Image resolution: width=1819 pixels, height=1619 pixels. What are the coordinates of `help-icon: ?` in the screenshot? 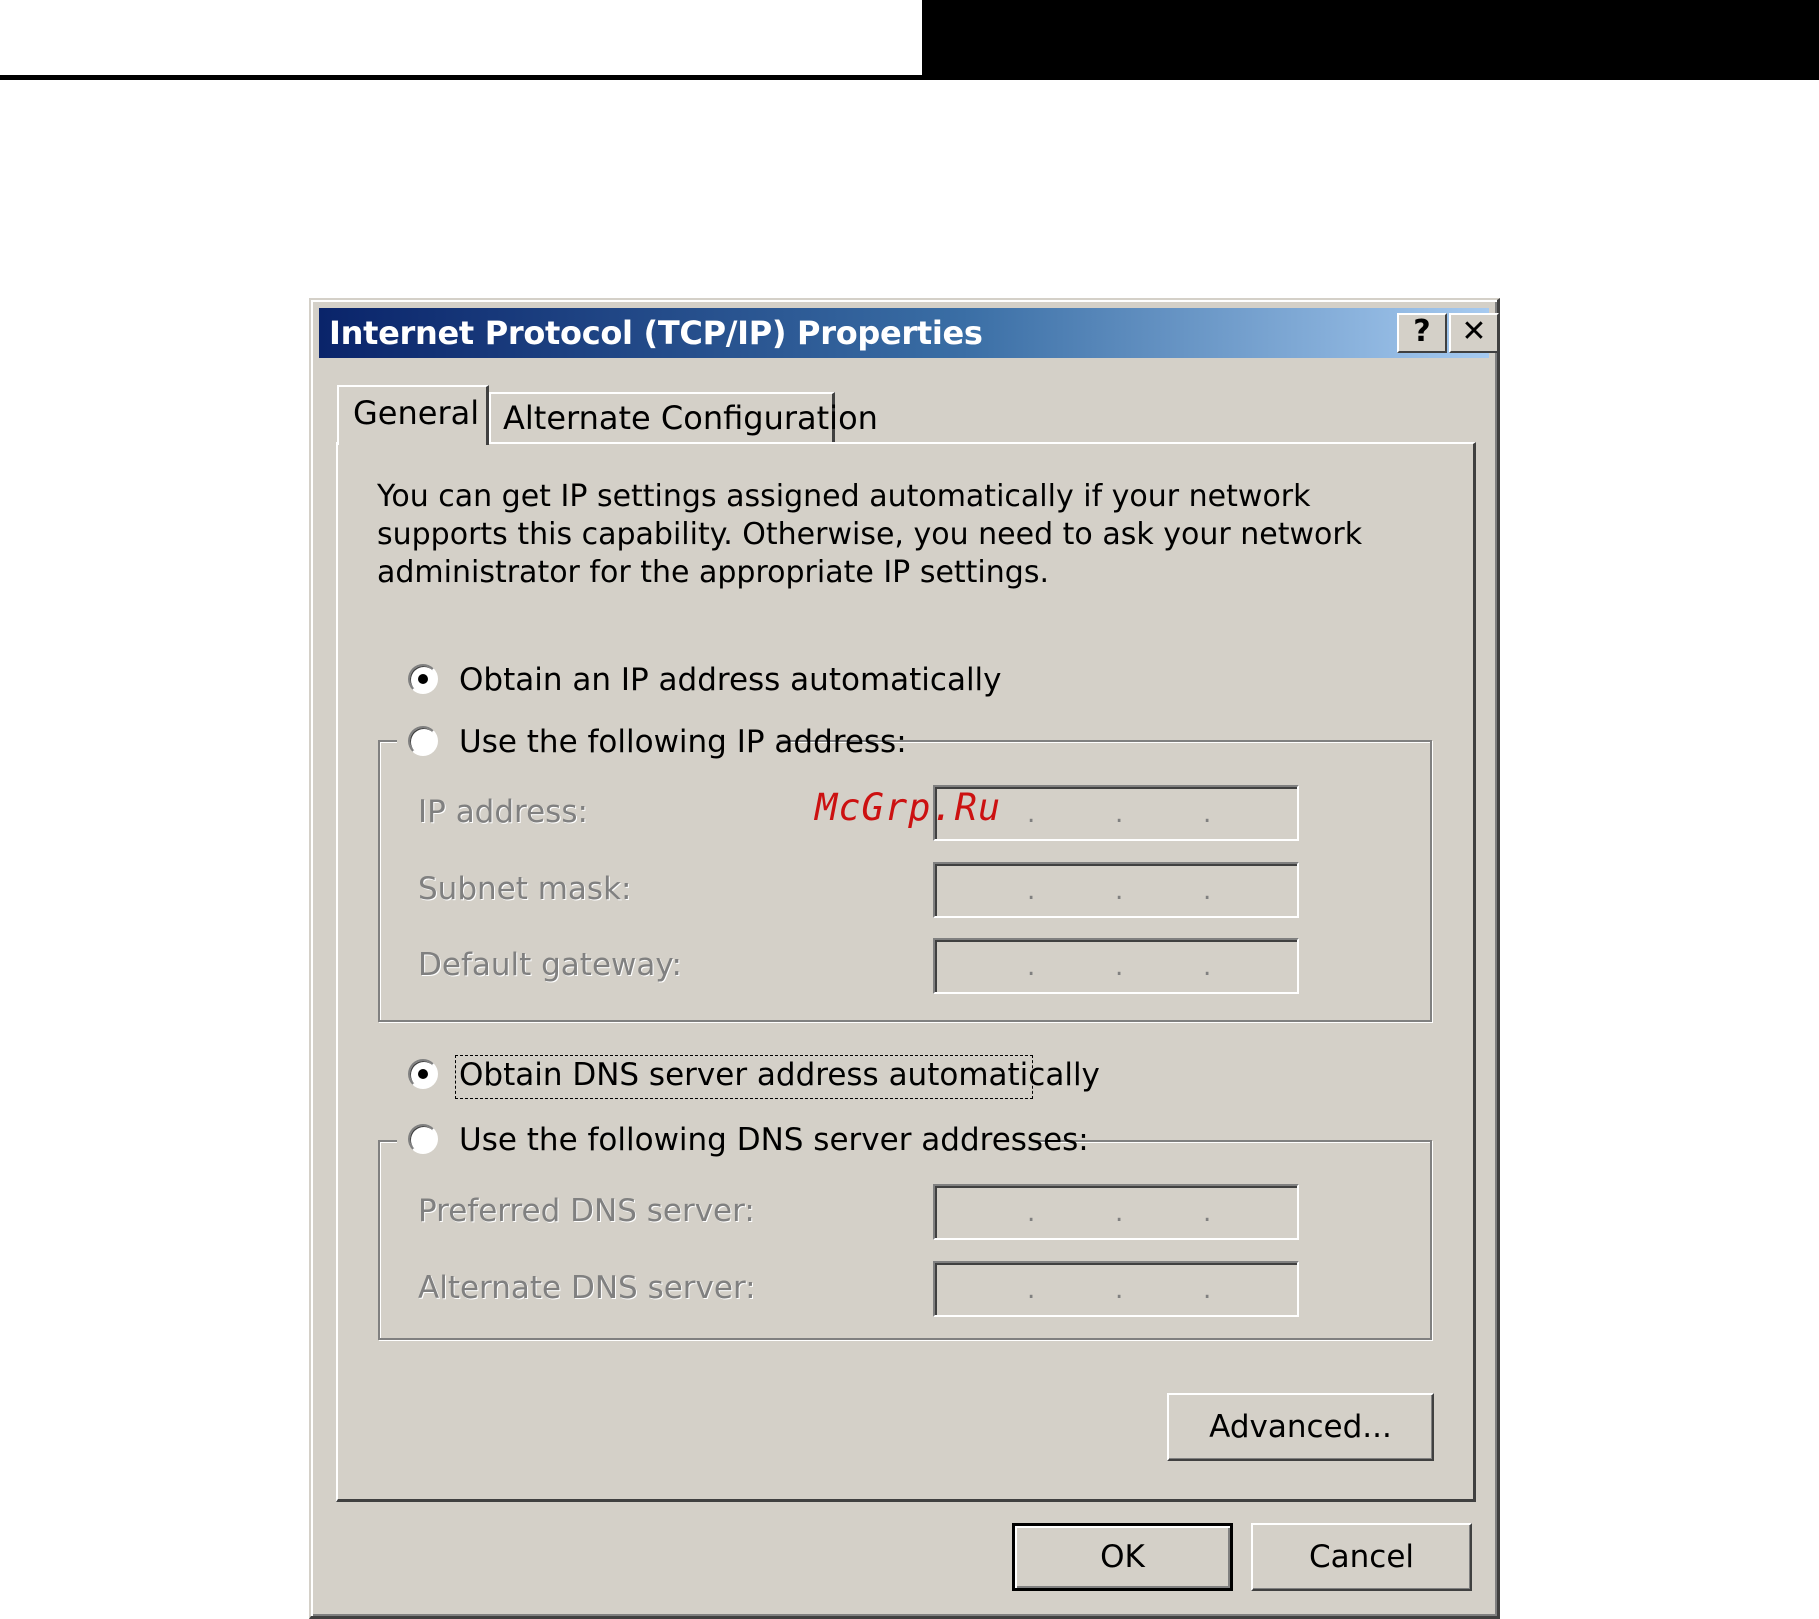 It's located at (1422, 331).